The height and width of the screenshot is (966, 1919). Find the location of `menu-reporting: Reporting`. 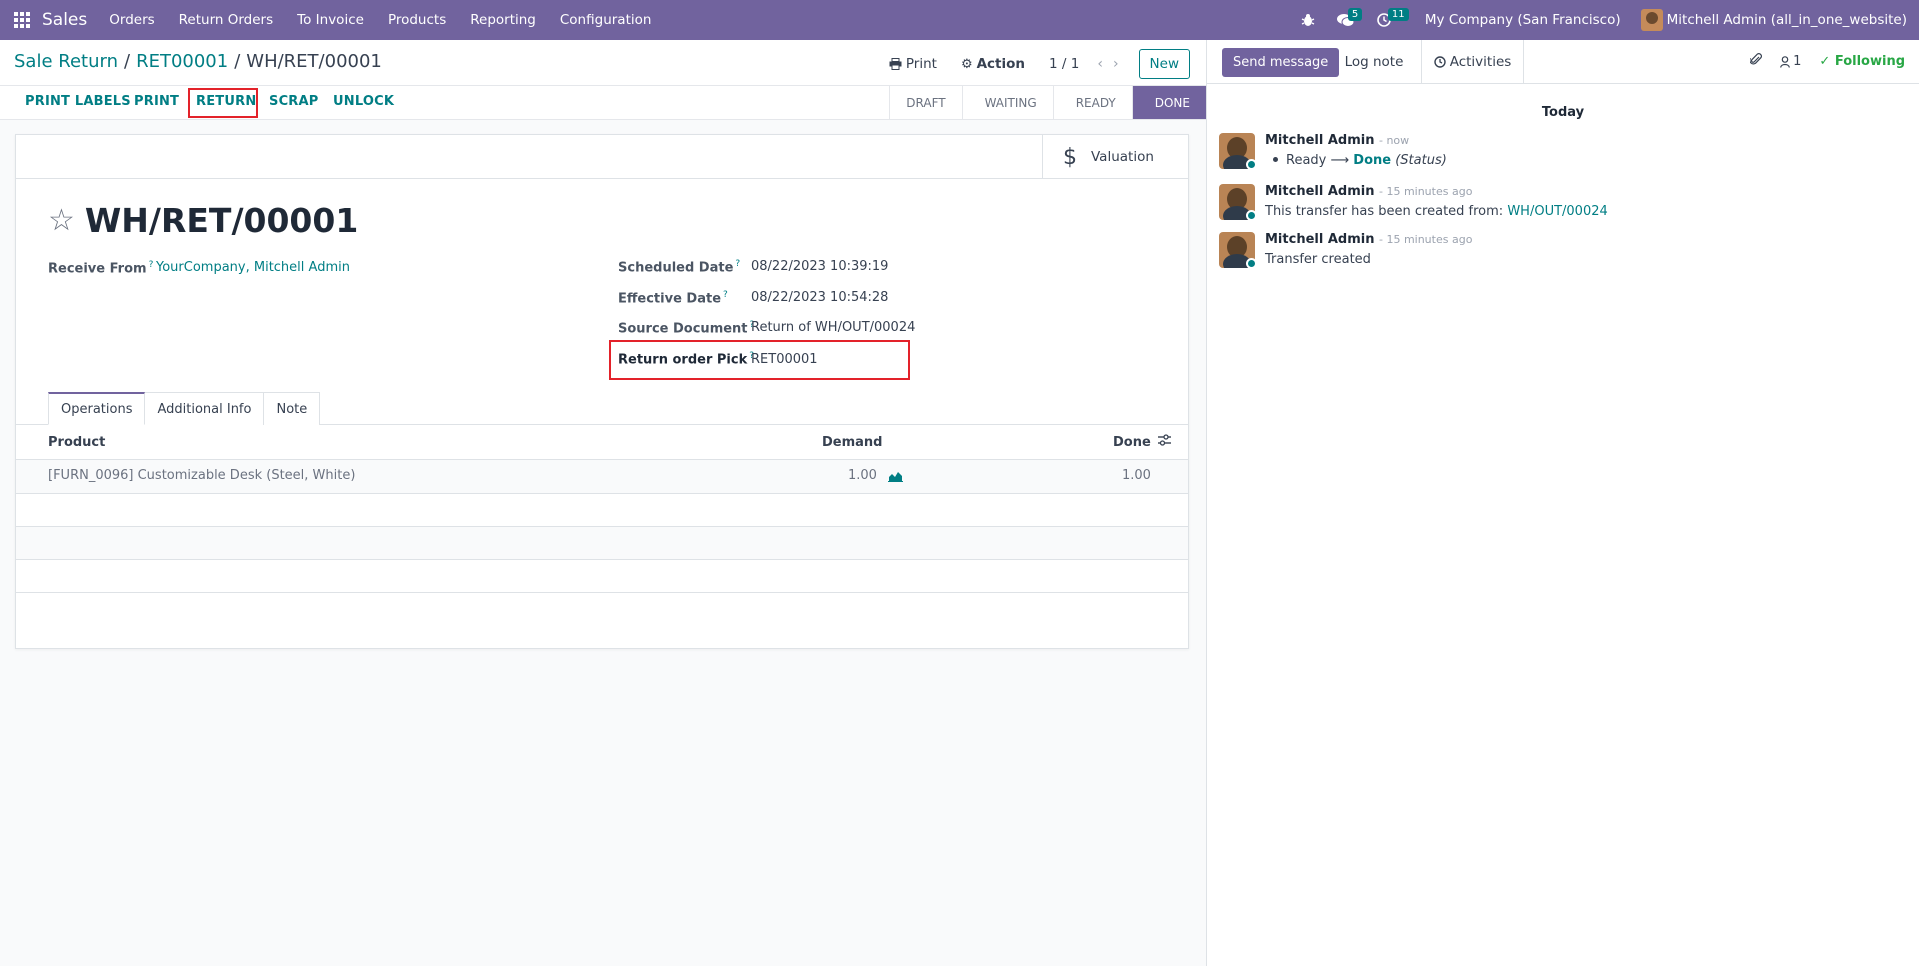

menu-reporting: Reporting is located at coordinates (503, 20).